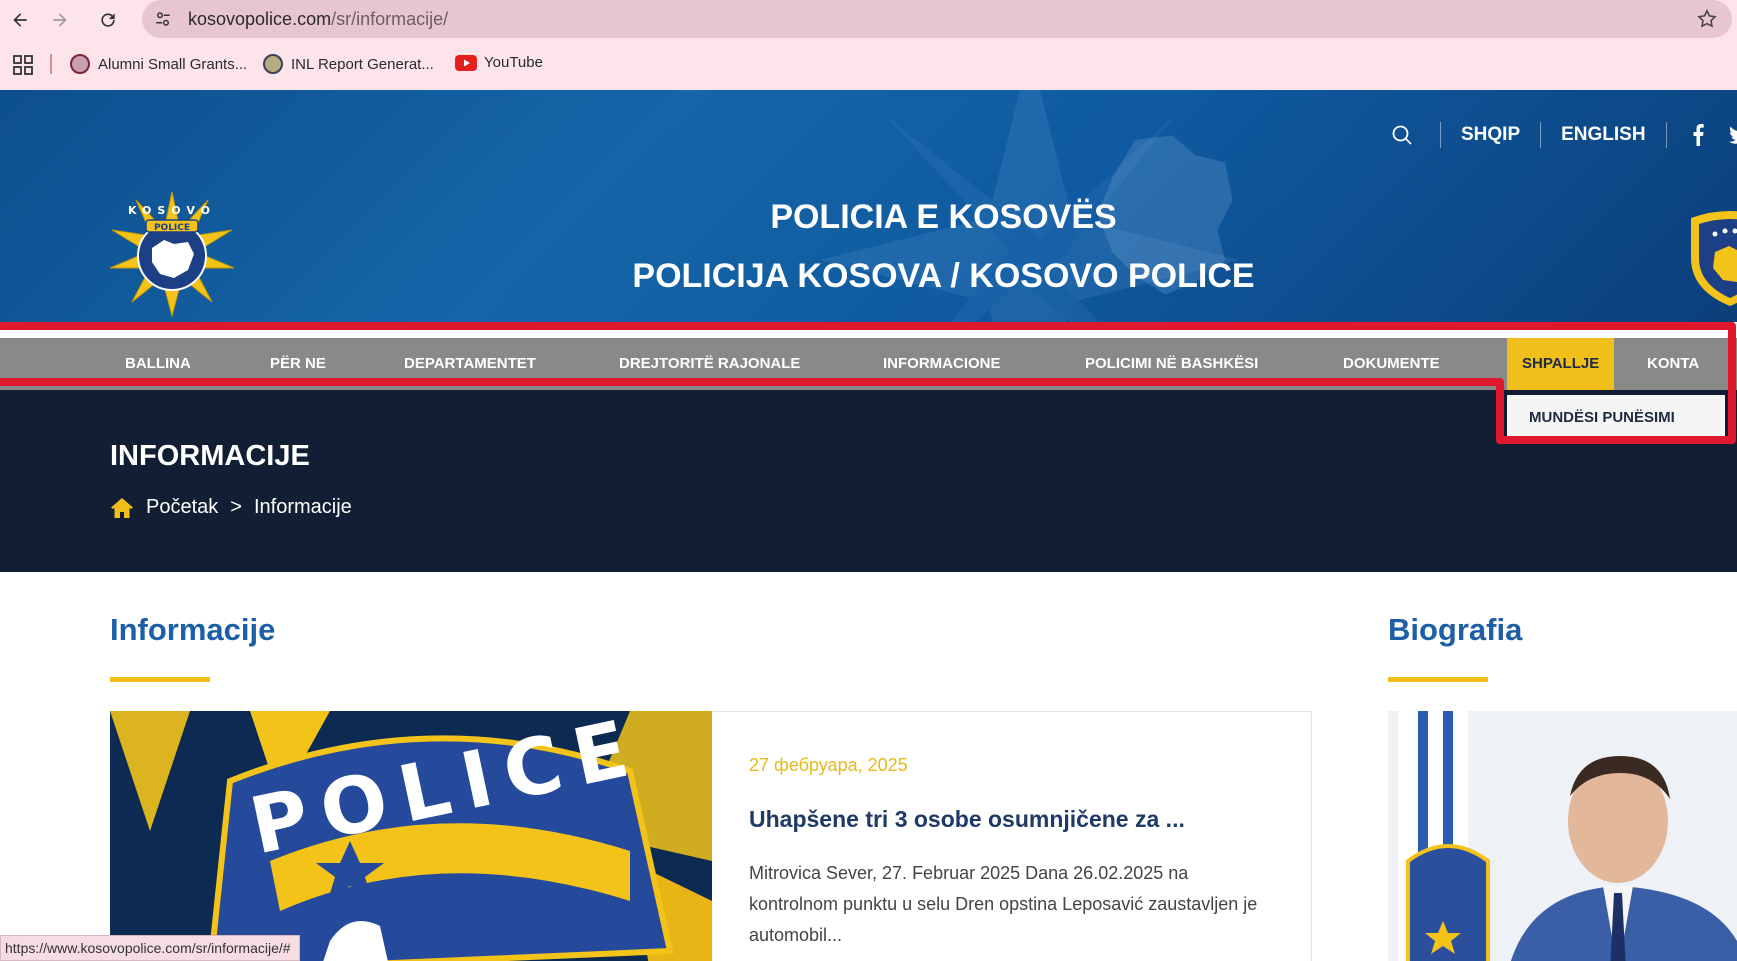 This screenshot has height=961, width=1737. I want to click on url-text: kosovopolice.com/sr/informacije/, so click(318, 19).